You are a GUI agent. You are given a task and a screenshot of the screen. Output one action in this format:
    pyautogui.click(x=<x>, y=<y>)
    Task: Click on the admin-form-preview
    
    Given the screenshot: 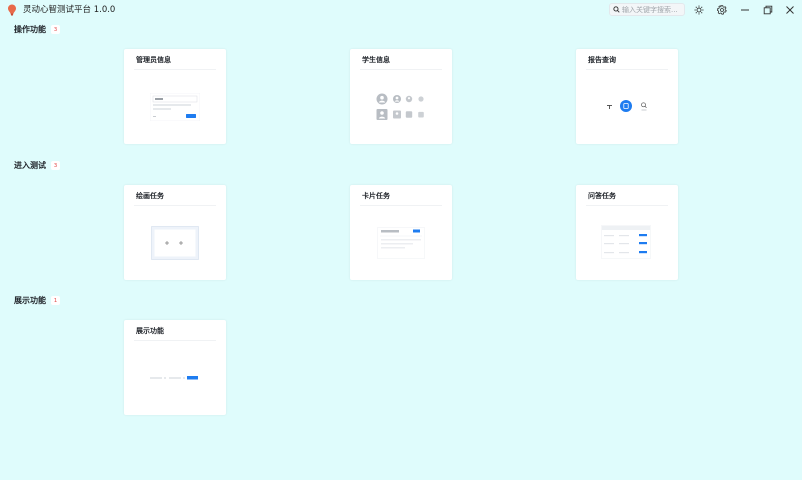 What is the action you would take?
    pyautogui.click(x=175, y=107)
    